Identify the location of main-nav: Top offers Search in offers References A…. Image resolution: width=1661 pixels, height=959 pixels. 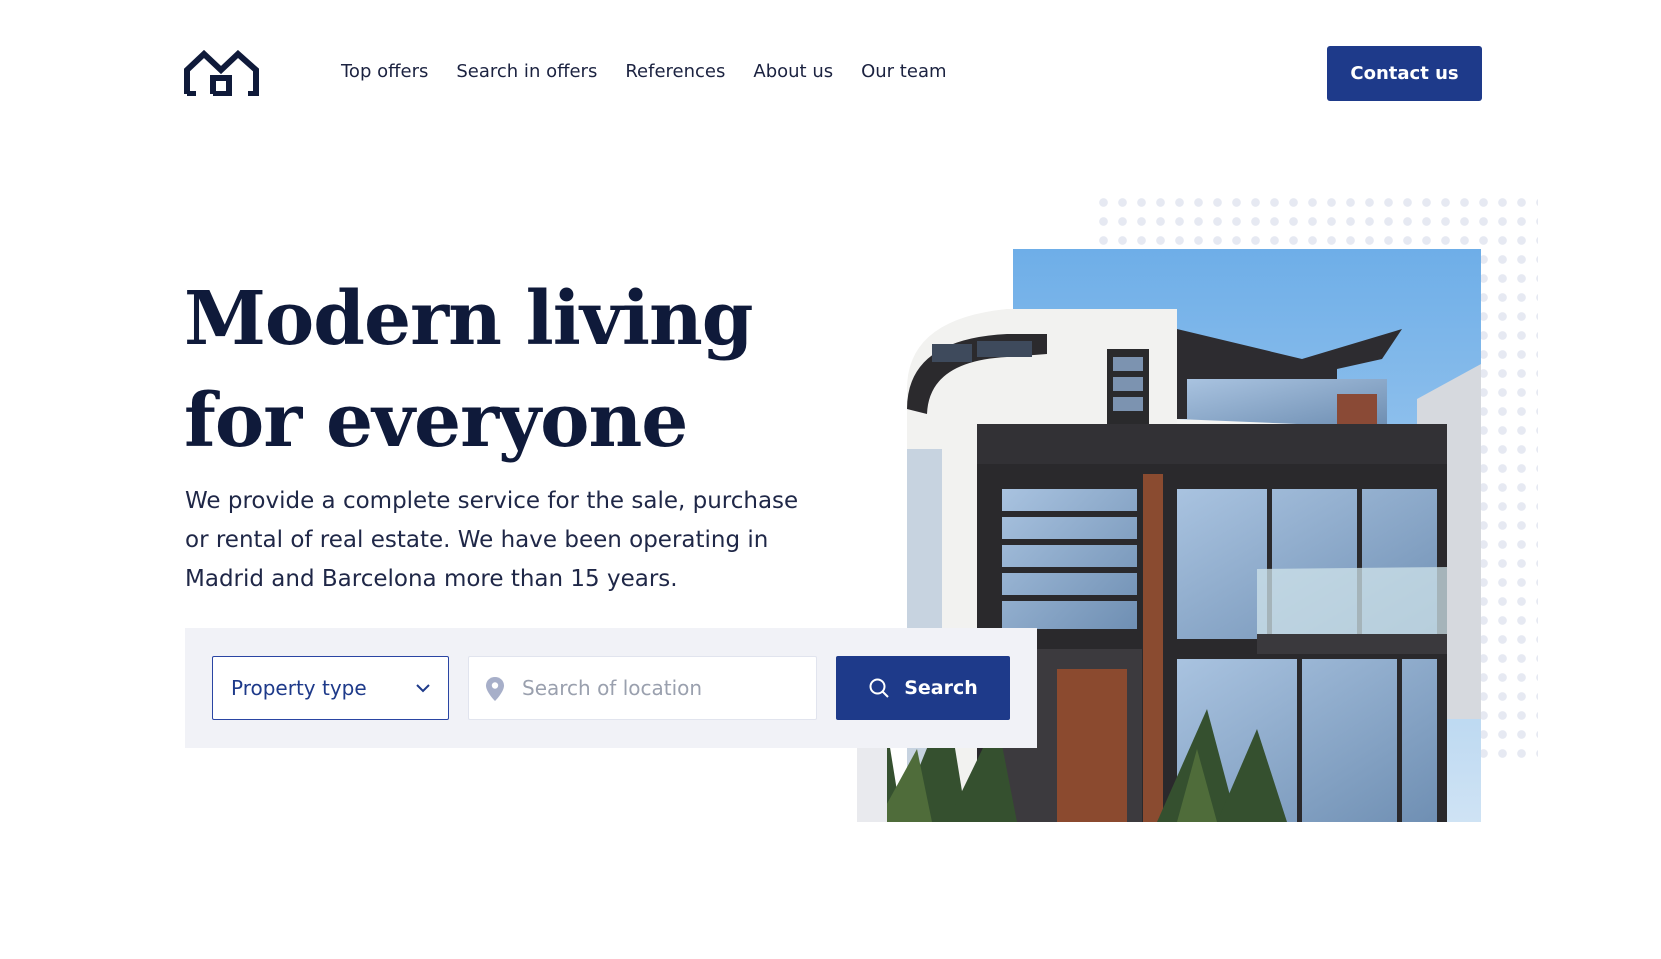
(644, 72).